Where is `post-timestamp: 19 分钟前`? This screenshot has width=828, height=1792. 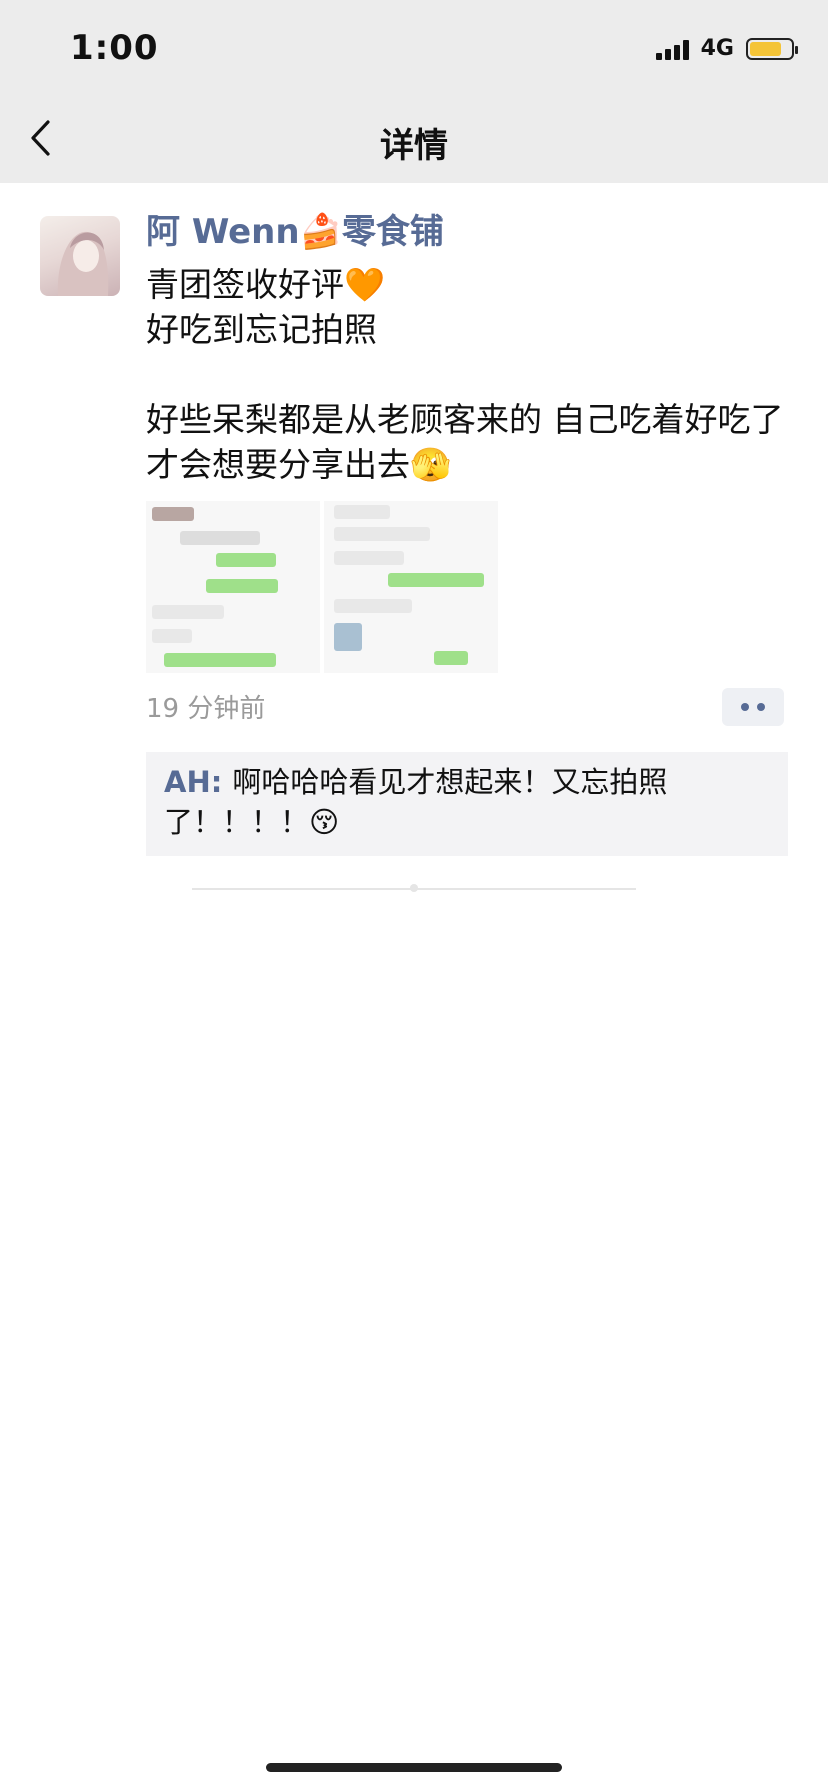
post-timestamp: 19 分钟前 is located at coordinates (206, 709).